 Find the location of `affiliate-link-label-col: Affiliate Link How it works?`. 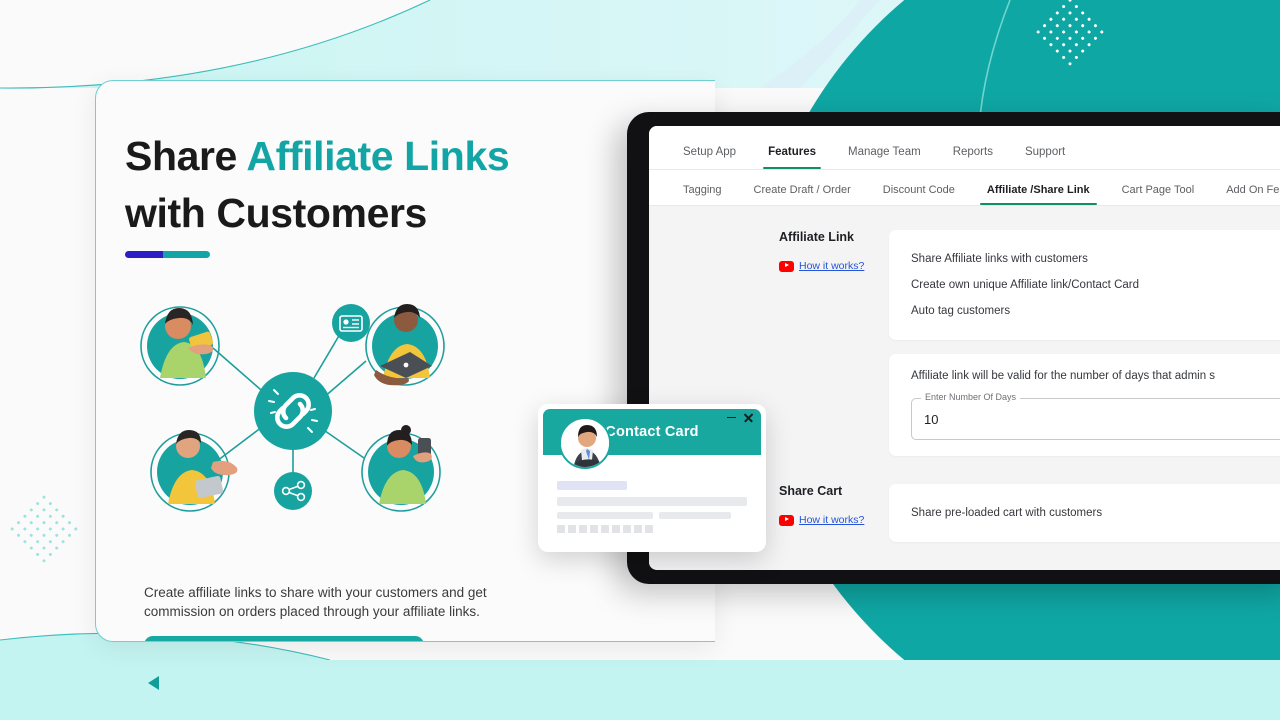

affiliate-link-label-col: Affiliate Link How it works? is located at coordinates (769, 253).